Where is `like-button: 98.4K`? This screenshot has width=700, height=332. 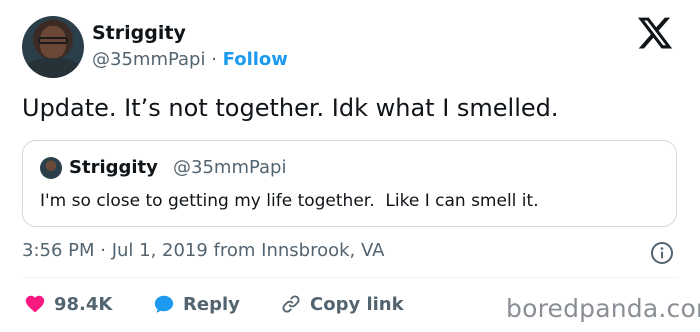
like-button: 98.4K is located at coordinates (68, 304).